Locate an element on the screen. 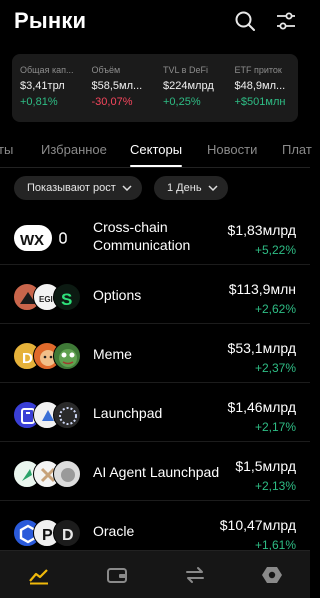 The image size is (320, 598). pepe-token-icon is located at coordinates (67, 356).